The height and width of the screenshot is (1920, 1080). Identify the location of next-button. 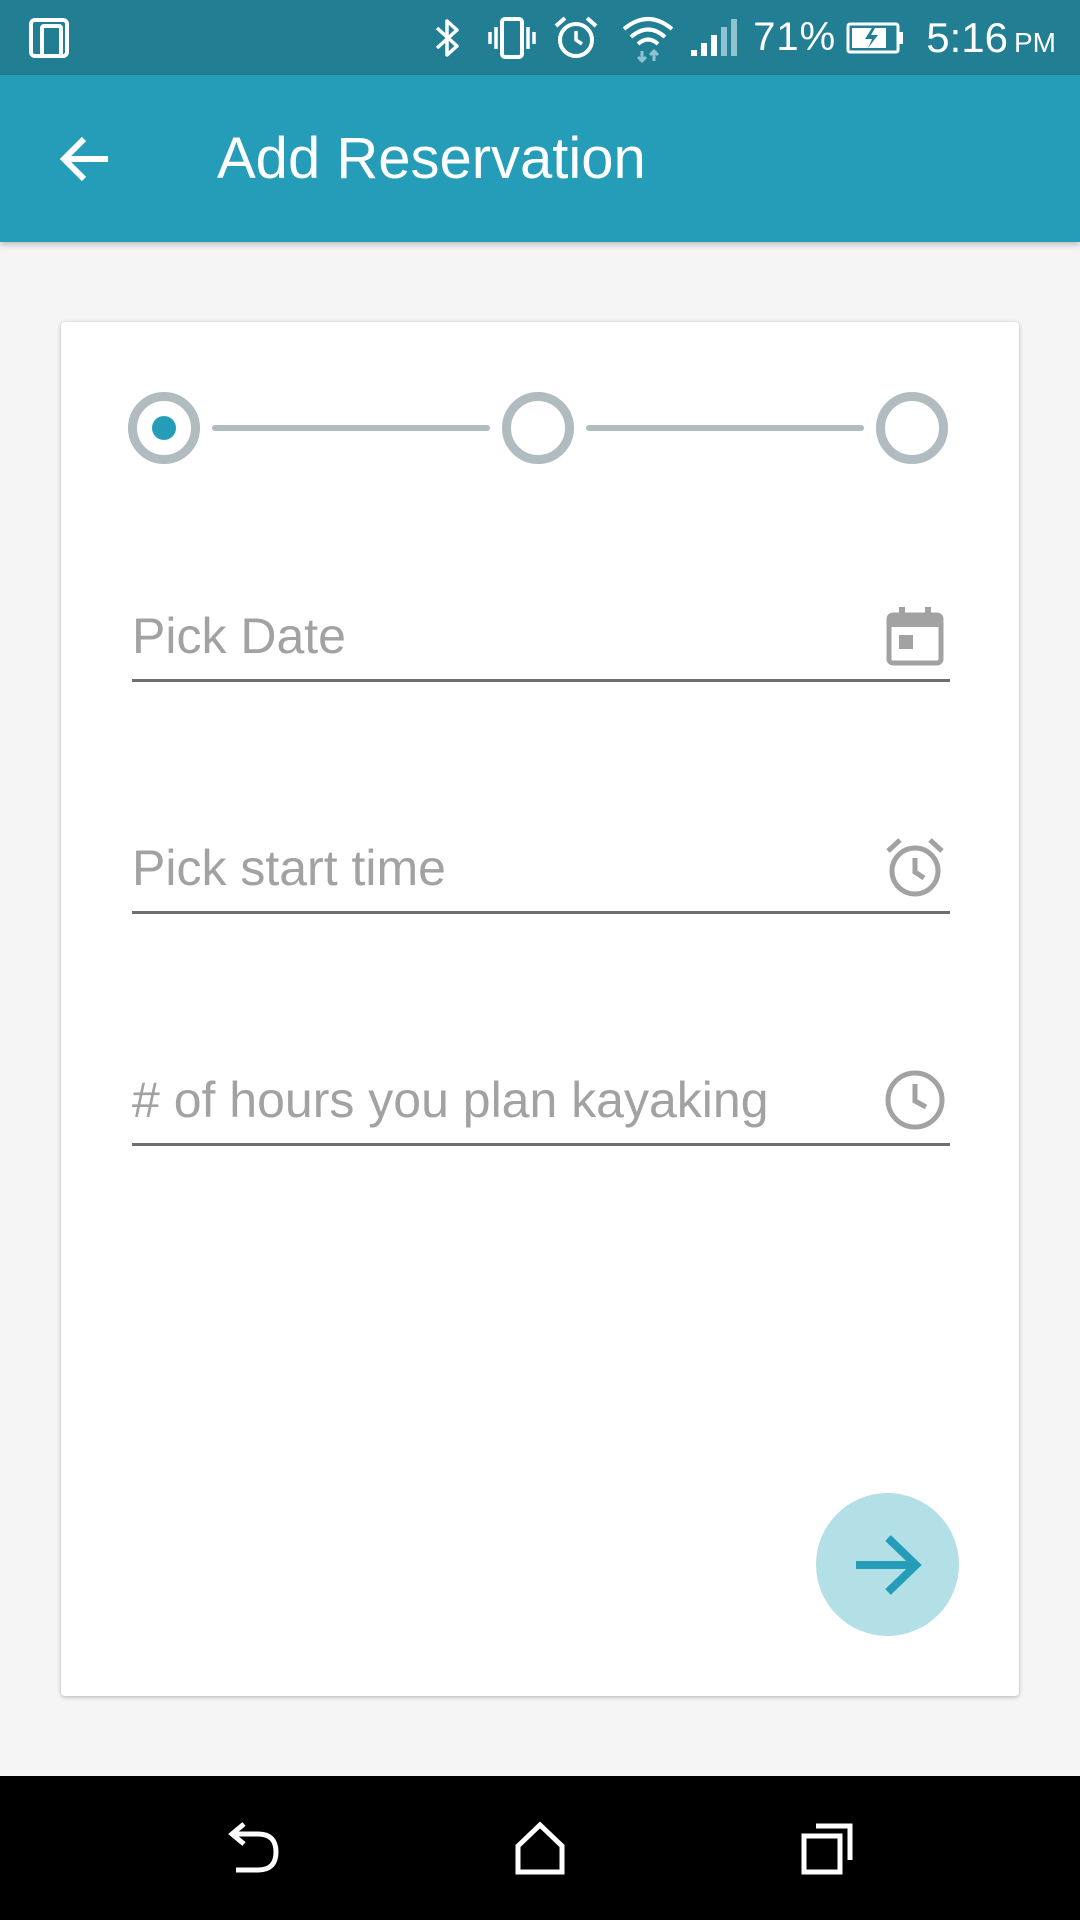
(887, 1564).